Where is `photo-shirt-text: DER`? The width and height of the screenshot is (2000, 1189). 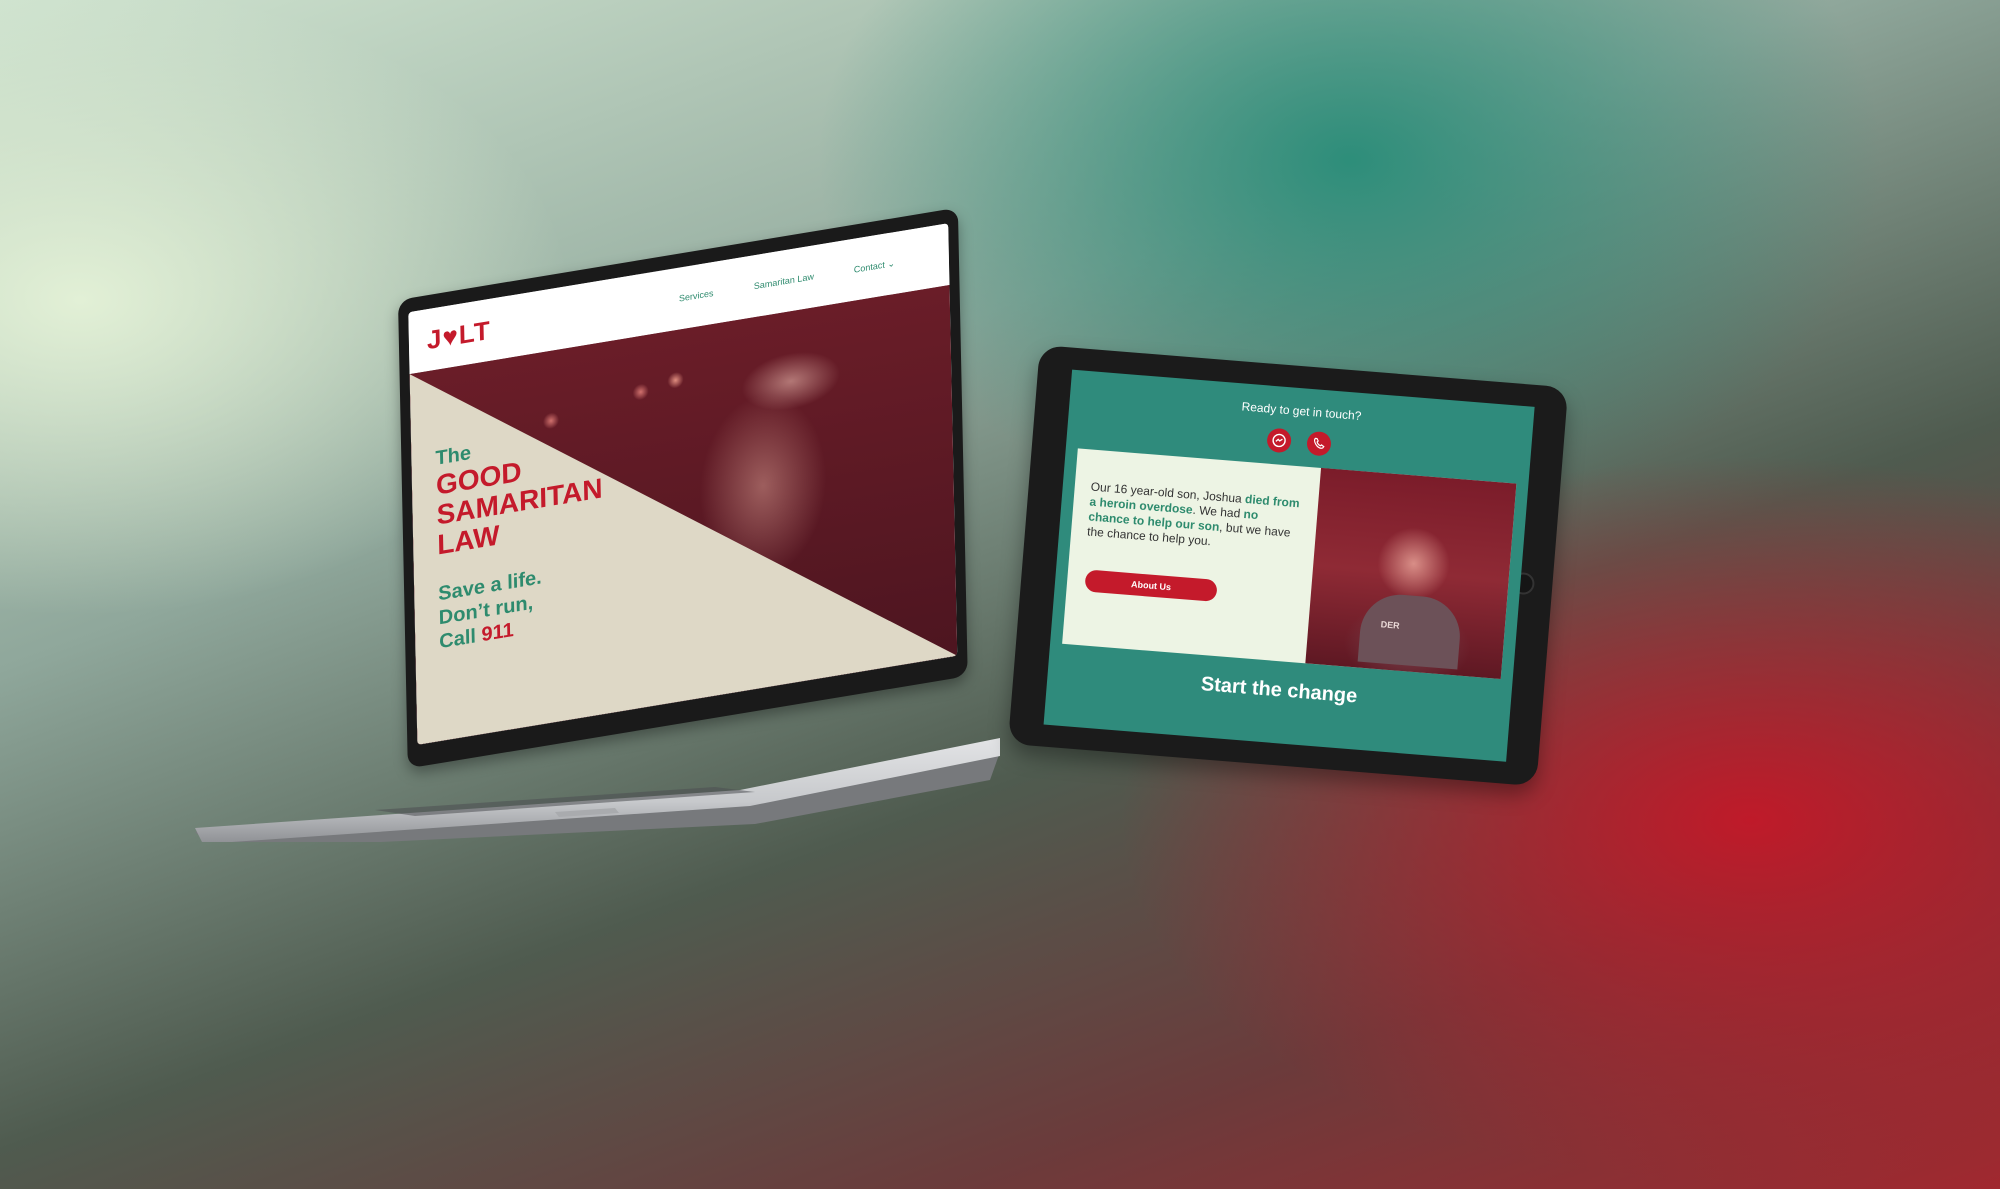 photo-shirt-text: DER is located at coordinates (1390, 625).